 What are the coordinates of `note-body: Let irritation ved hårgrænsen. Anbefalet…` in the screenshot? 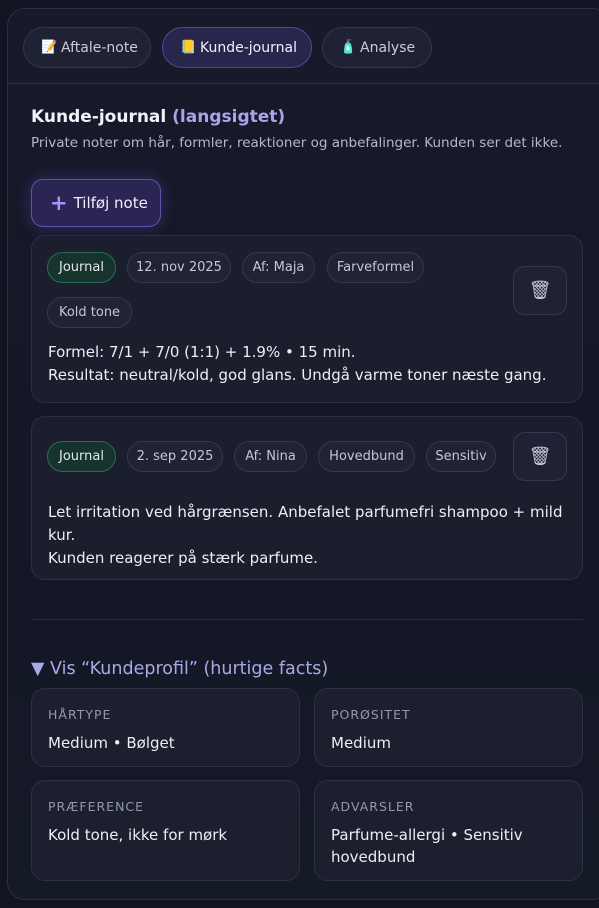 It's located at (306, 535).